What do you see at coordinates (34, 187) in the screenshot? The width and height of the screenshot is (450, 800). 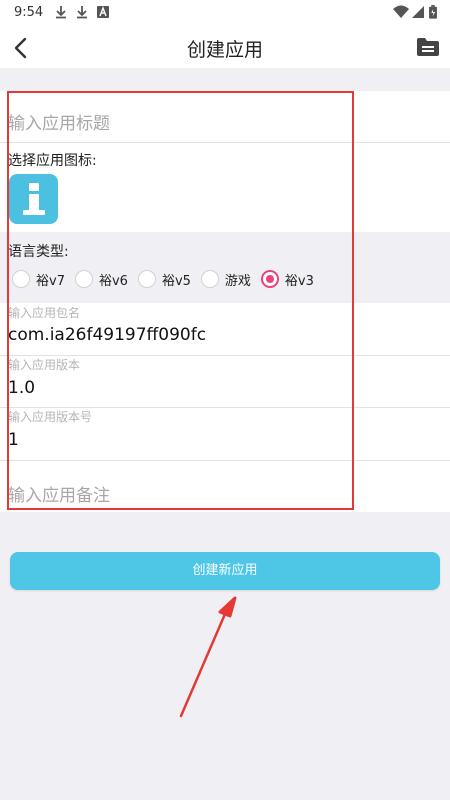 I see `info-icon` at bounding box center [34, 187].